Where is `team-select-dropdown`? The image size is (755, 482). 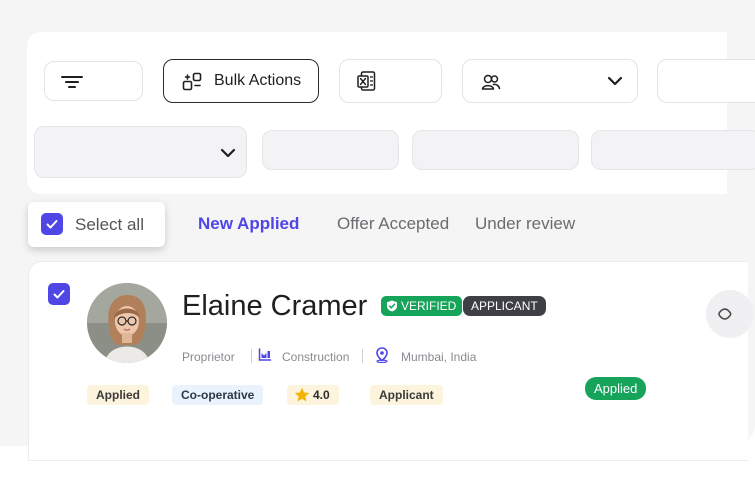
team-select-dropdown is located at coordinates (550, 81).